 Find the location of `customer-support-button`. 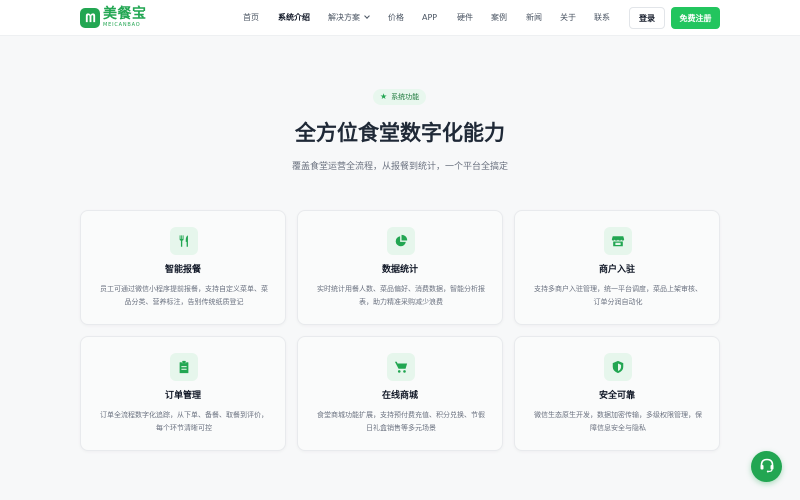

customer-support-button is located at coordinates (766, 466).